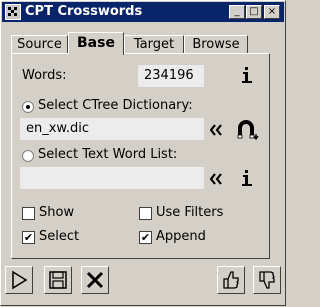  I want to click on thumbs-up-icon, so click(231, 280).